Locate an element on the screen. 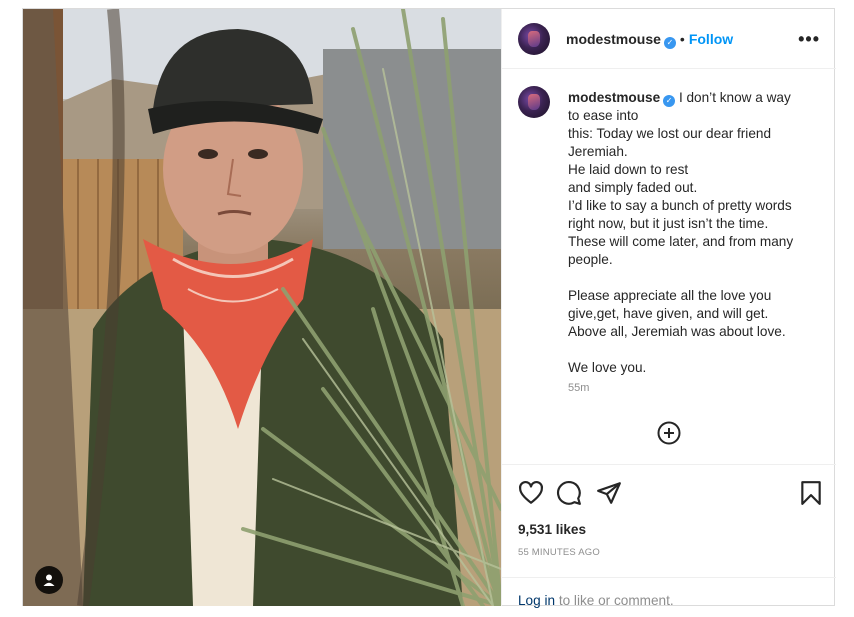 The width and height of the screenshot is (854, 617). load-more-comments-button is located at coordinates (669, 433).